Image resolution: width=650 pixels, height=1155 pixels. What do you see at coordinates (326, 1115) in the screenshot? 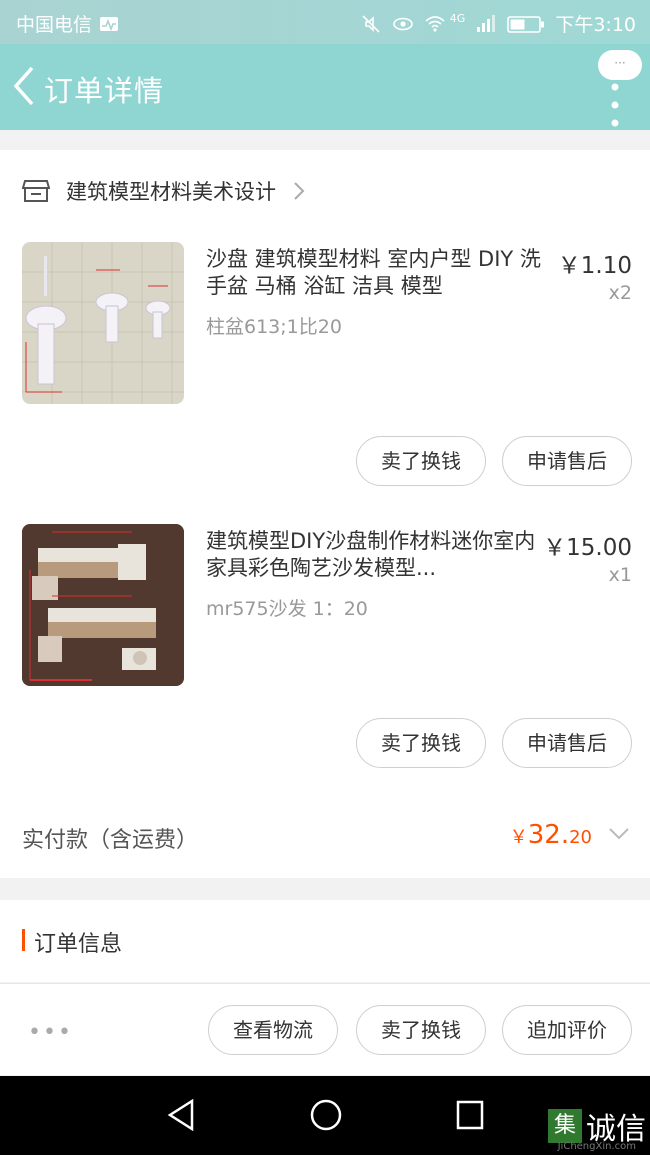
I see `nav-home-icon` at bounding box center [326, 1115].